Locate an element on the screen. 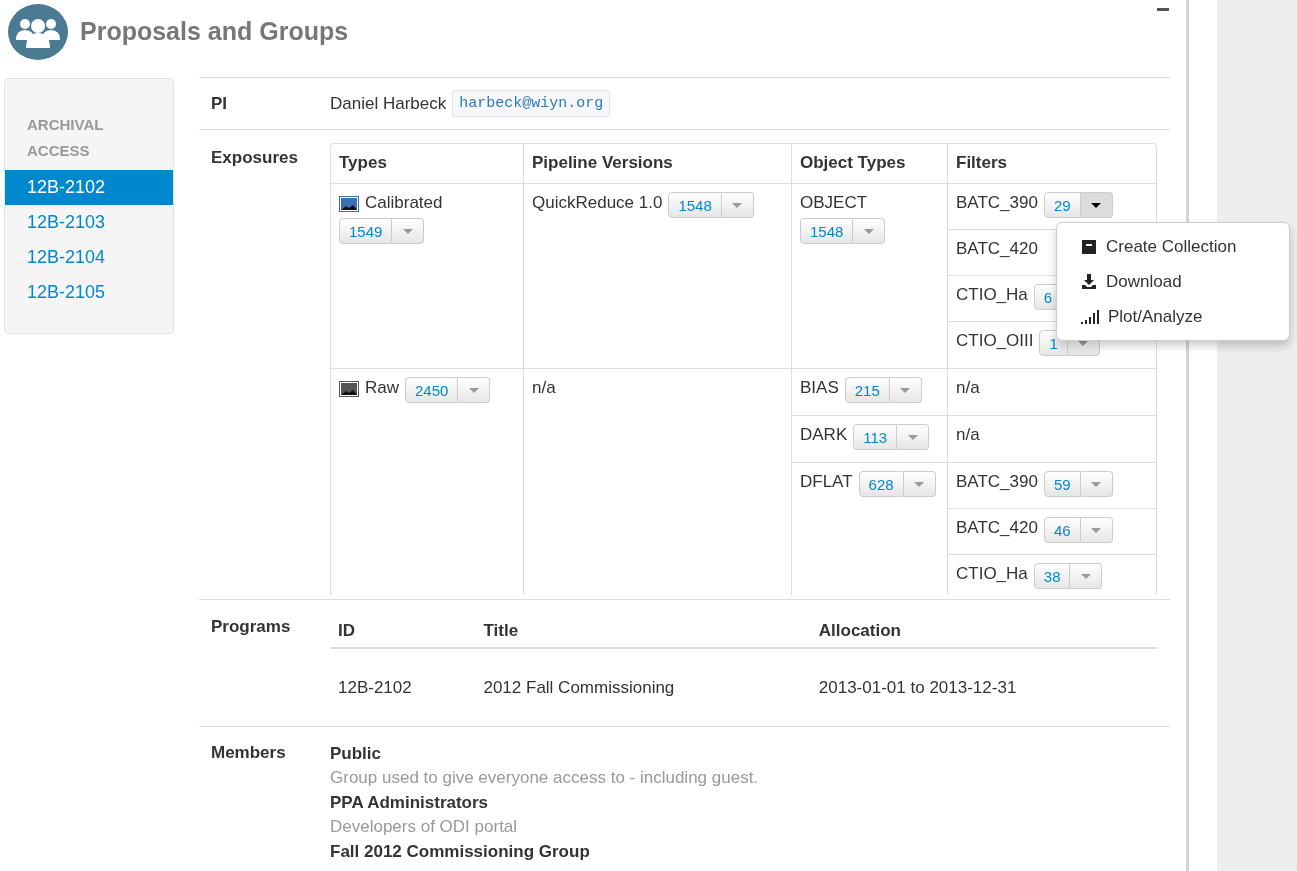 The image size is (1297, 871). sidebar-heading: ARCHIVAL ACCESS is located at coordinates (65, 138).